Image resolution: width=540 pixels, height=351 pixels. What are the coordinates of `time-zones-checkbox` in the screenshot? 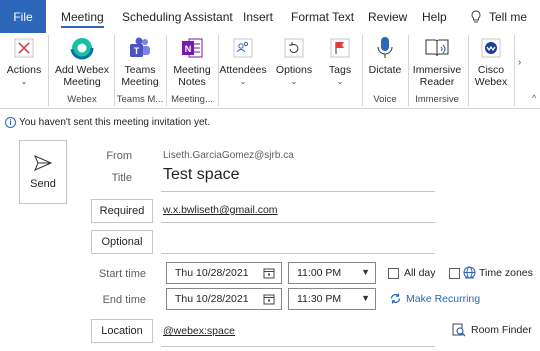 It's located at (454, 273).